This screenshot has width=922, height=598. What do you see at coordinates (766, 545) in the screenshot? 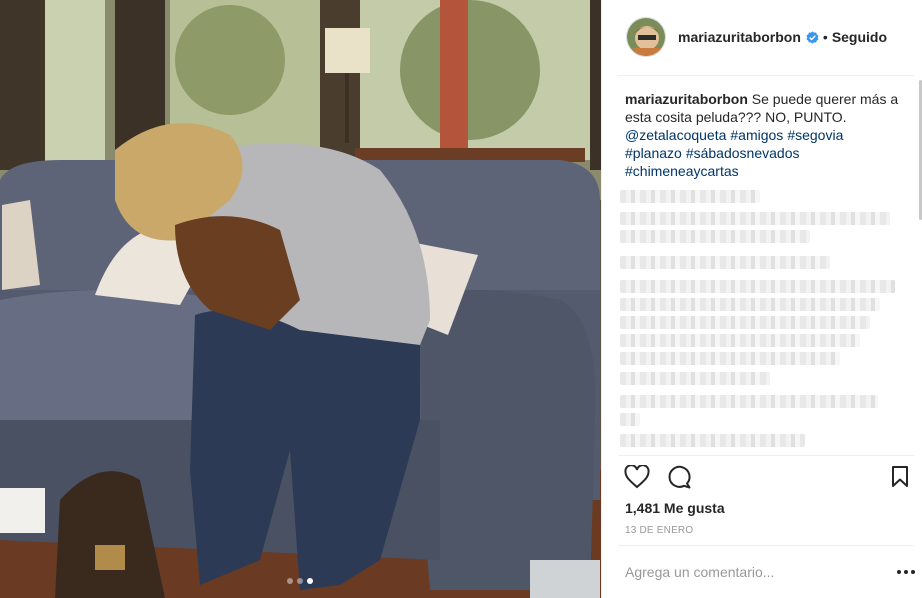
I see `comment-divider` at bounding box center [766, 545].